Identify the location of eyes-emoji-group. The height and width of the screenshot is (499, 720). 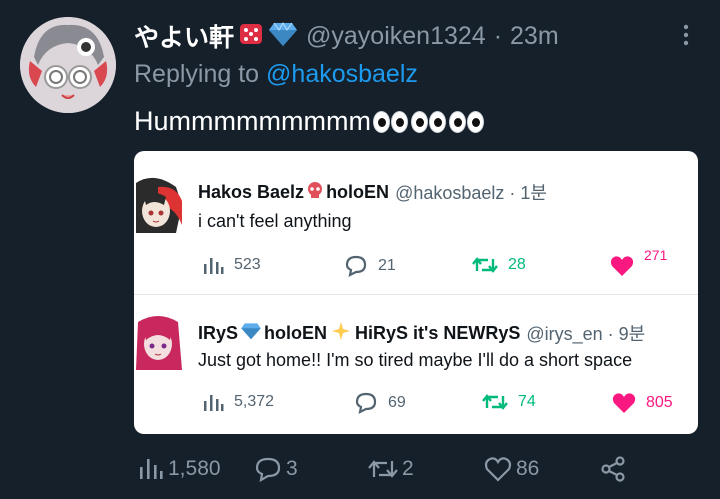
(429, 121).